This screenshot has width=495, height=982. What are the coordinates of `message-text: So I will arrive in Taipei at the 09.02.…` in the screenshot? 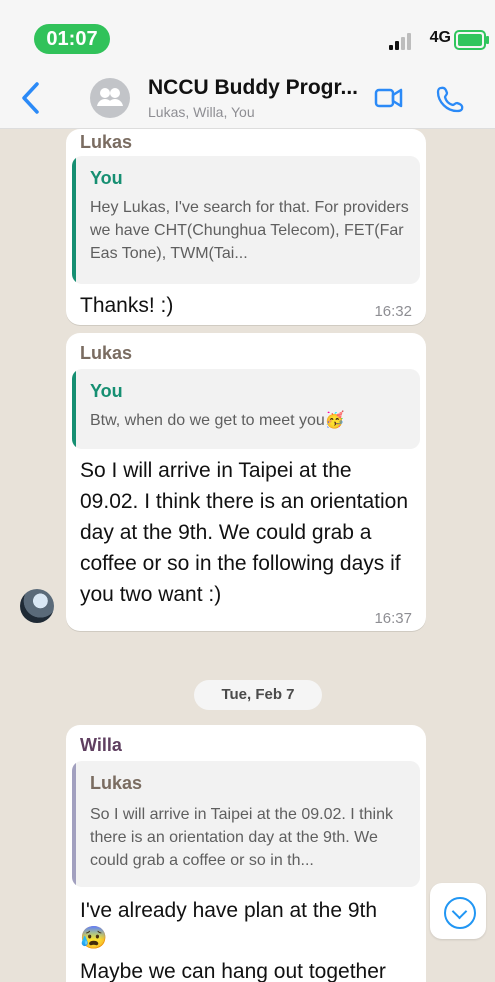 It's located at (244, 532).